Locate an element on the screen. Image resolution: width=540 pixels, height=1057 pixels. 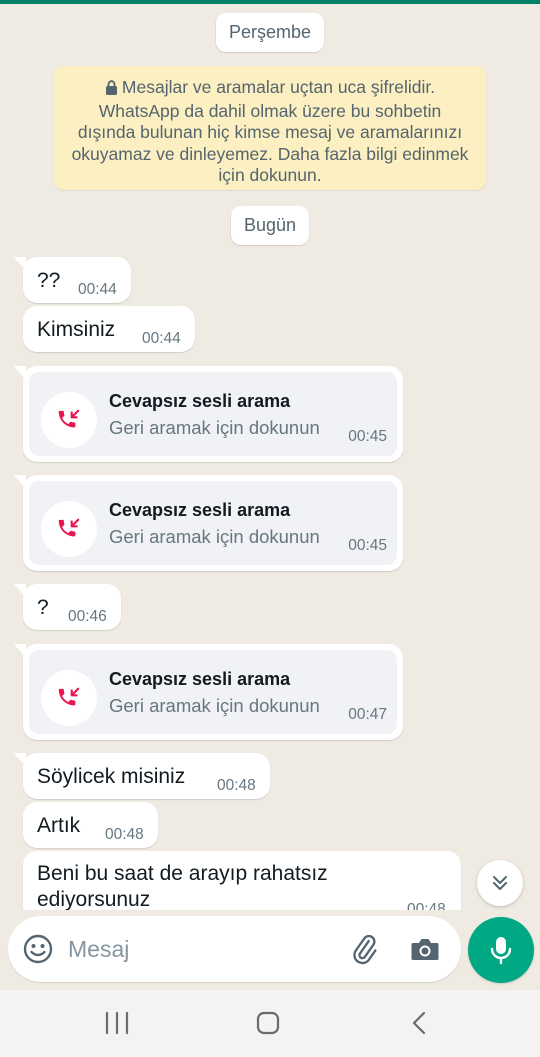
lock-icon is located at coordinates (111, 90).